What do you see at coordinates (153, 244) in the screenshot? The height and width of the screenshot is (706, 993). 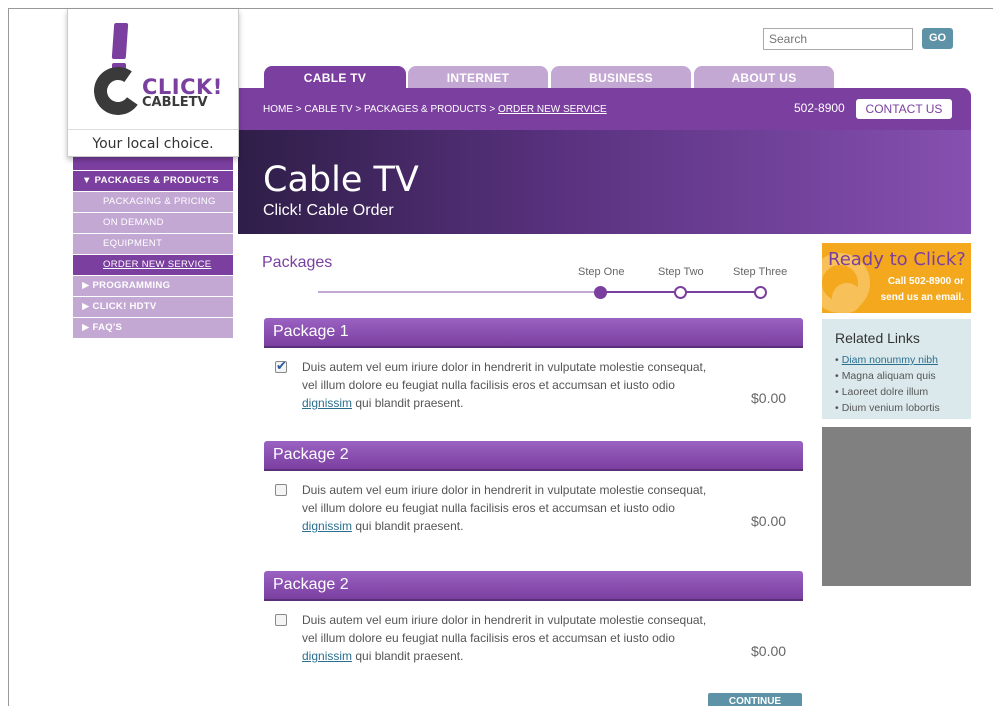 I see `sidebar-item-equipment: EQUIPMENT` at bounding box center [153, 244].